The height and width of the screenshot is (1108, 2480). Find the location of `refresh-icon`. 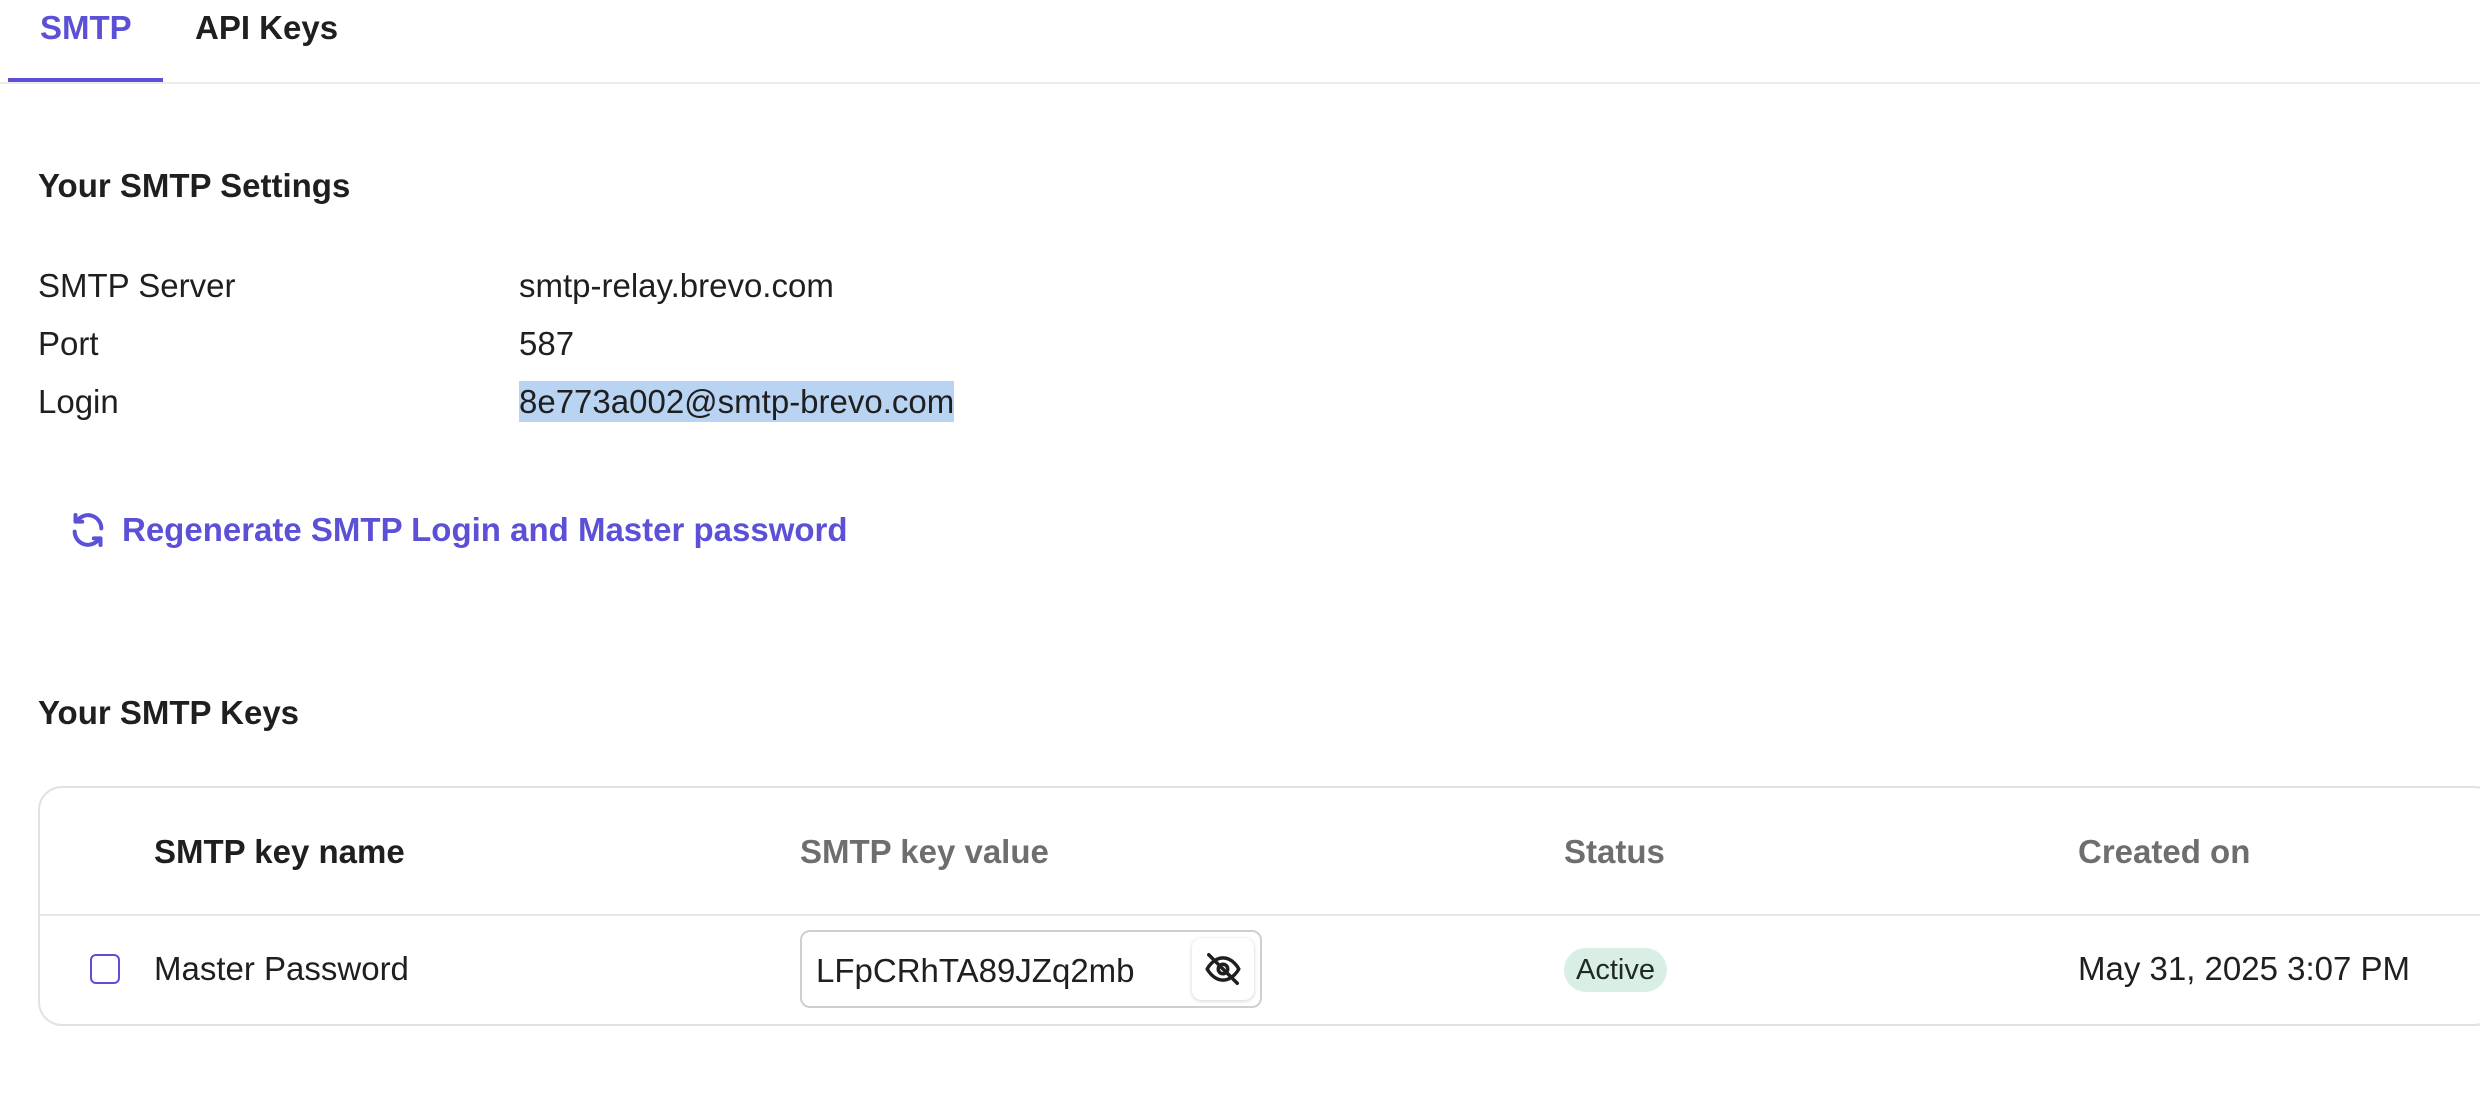

refresh-icon is located at coordinates (88, 530).